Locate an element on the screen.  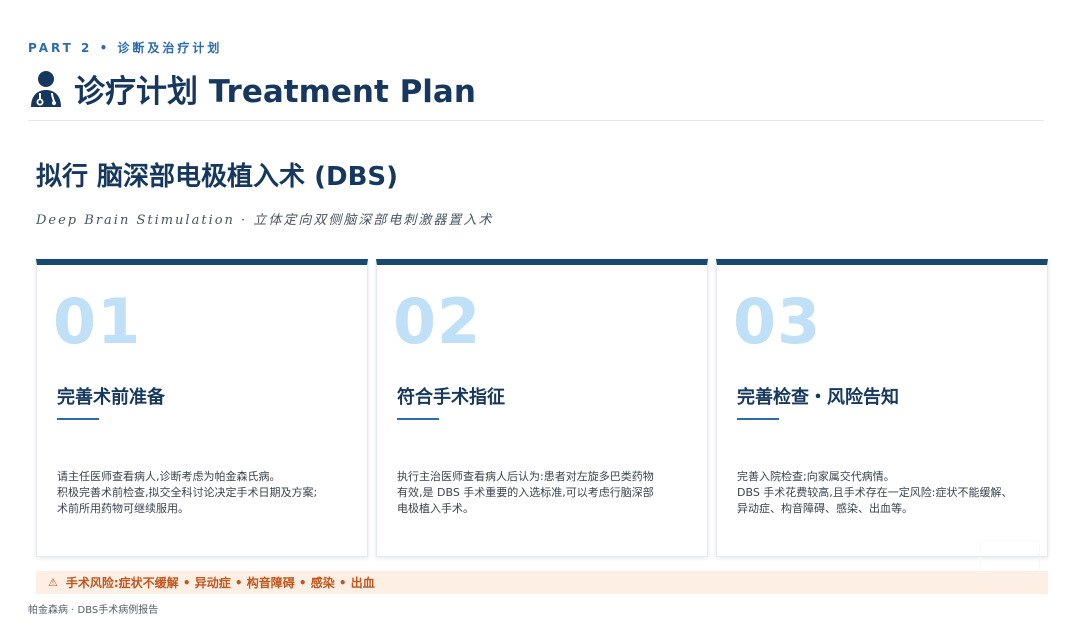
watermark is located at coordinates (1010, 560).